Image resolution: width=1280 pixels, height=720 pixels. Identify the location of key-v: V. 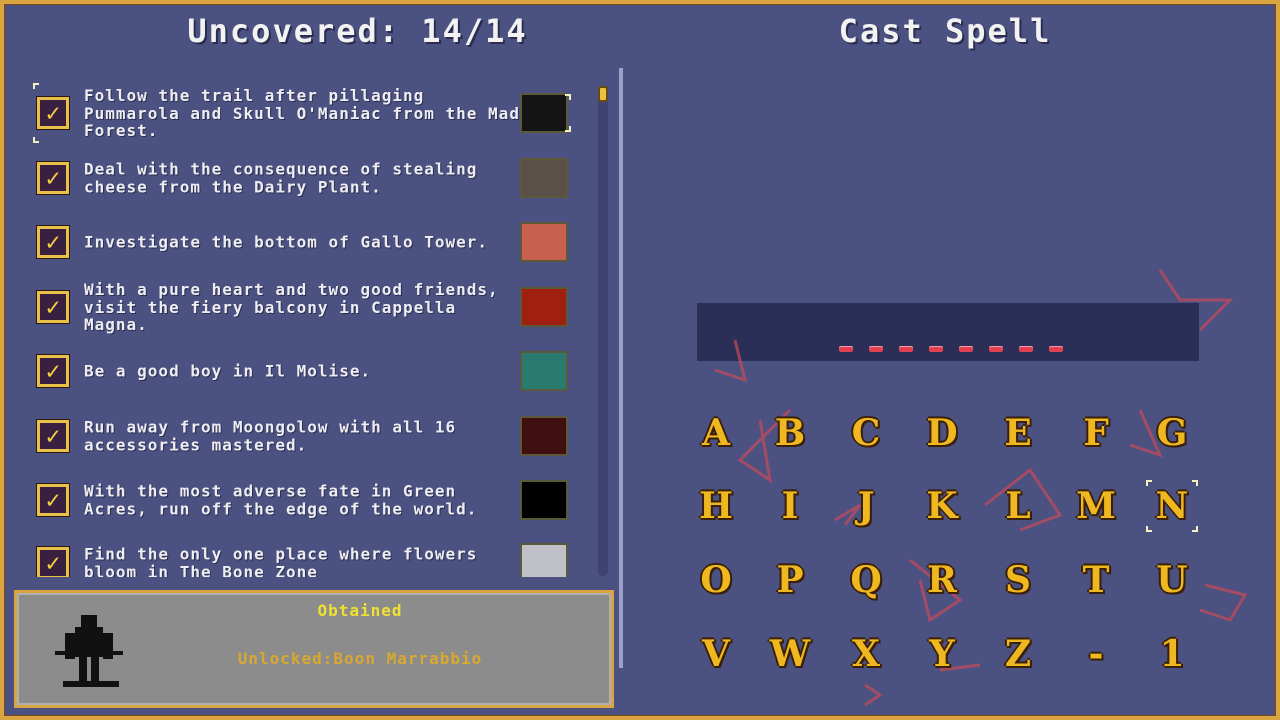
(716, 654).